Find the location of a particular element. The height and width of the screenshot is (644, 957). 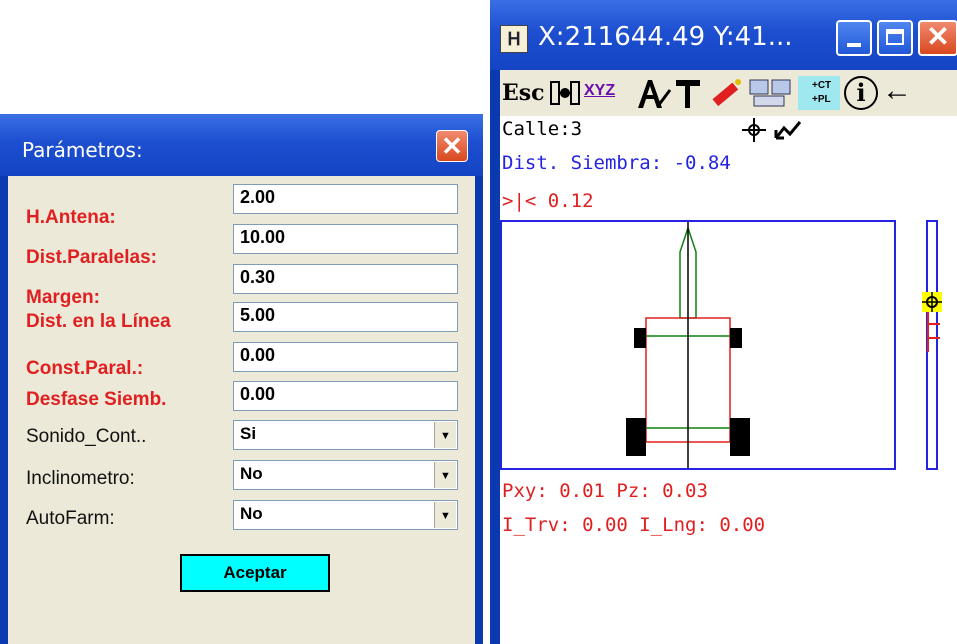

margen-label: Margen: is located at coordinates (63, 297).